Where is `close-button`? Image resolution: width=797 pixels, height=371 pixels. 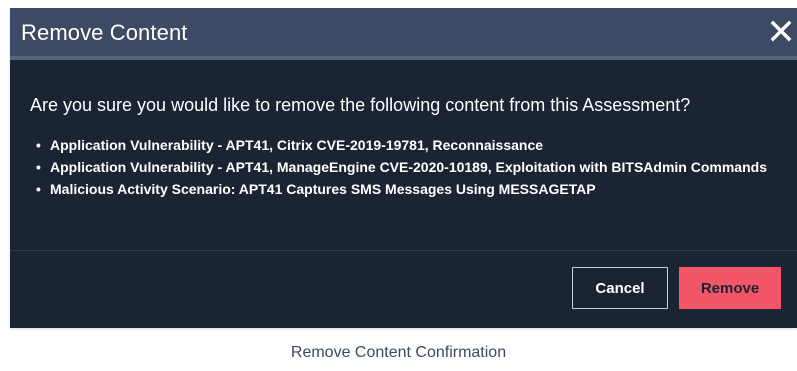 close-button is located at coordinates (781, 31).